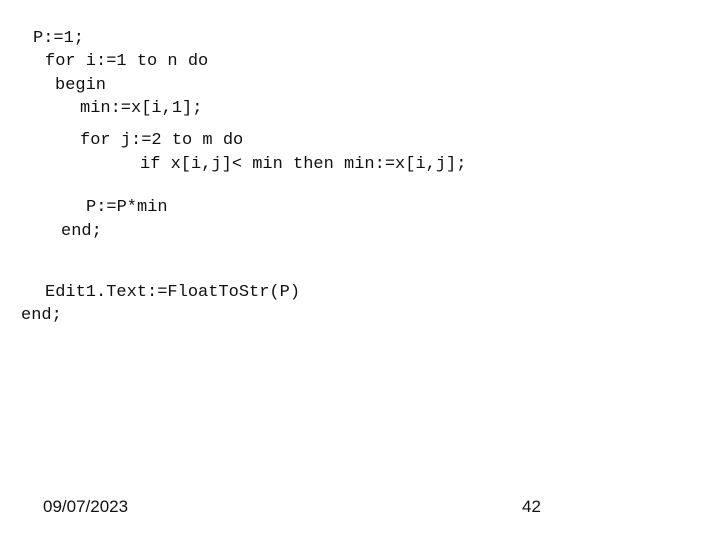 Image resolution: width=720 pixels, height=540 pixels. I want to click on footer-slide-number: 42, so click(531, 506).